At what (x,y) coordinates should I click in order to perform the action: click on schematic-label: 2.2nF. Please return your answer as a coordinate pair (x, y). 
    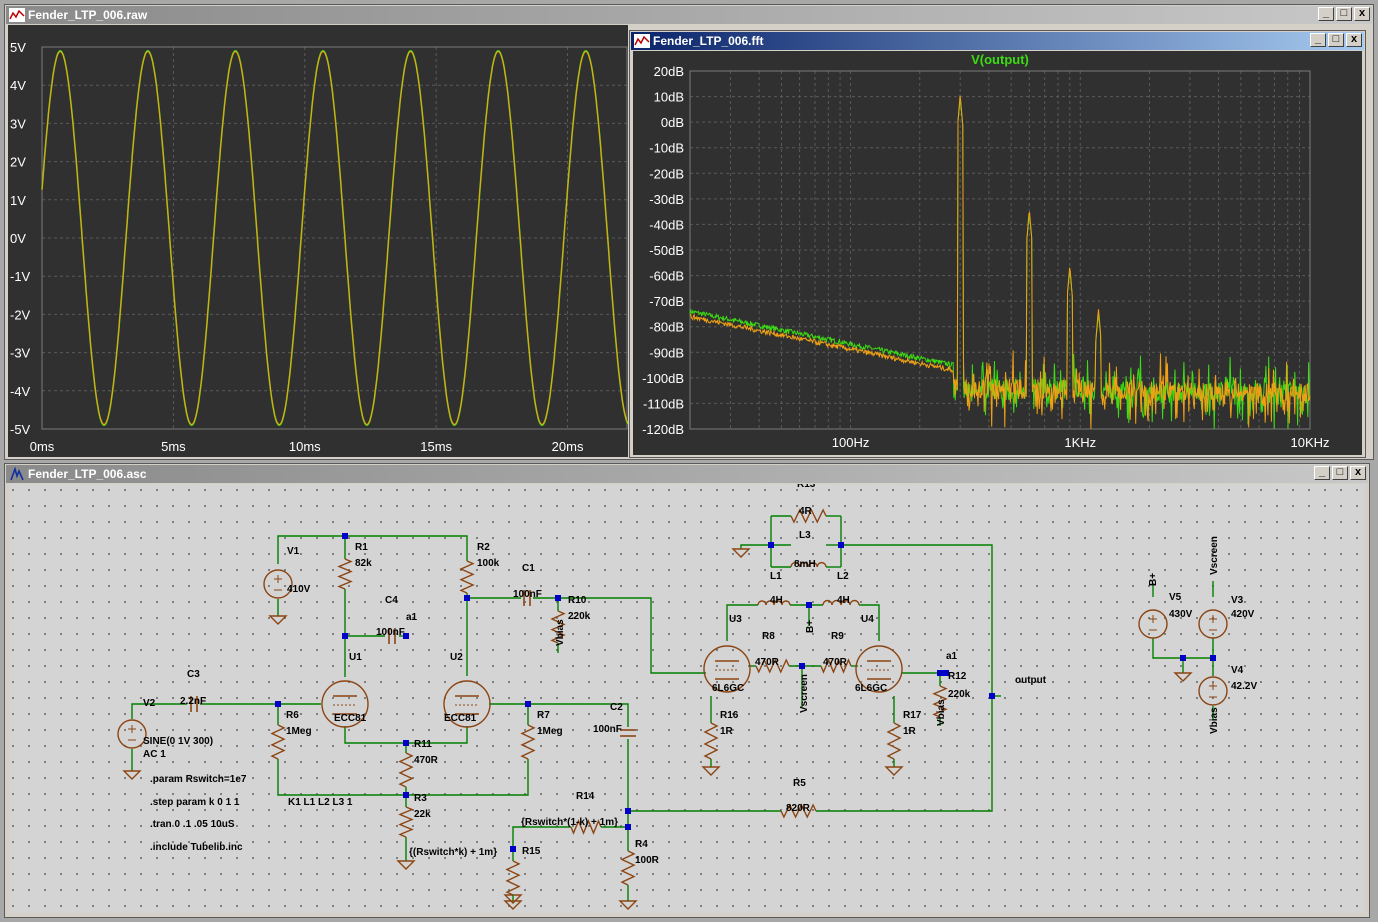
    Looking at the image, I should click on (193, 701).